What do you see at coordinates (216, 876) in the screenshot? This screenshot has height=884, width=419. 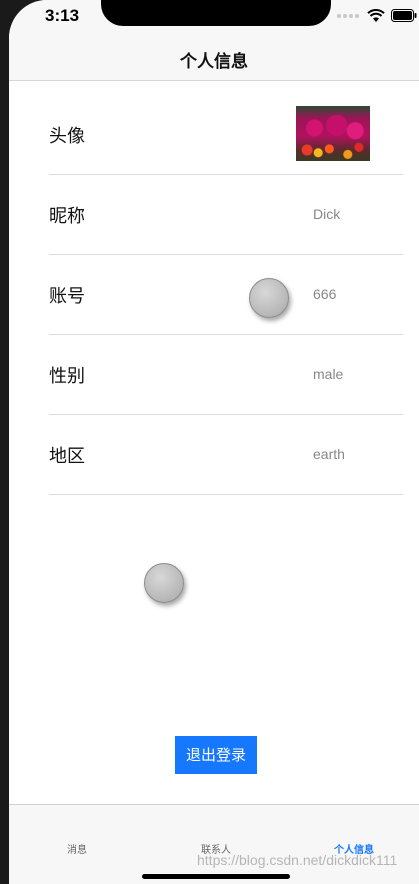 I see `home-indicator` at bounding box center [216, 876].